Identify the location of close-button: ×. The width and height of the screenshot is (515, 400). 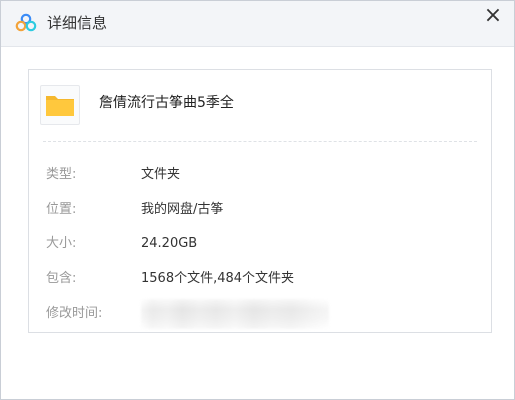
(493, 16).